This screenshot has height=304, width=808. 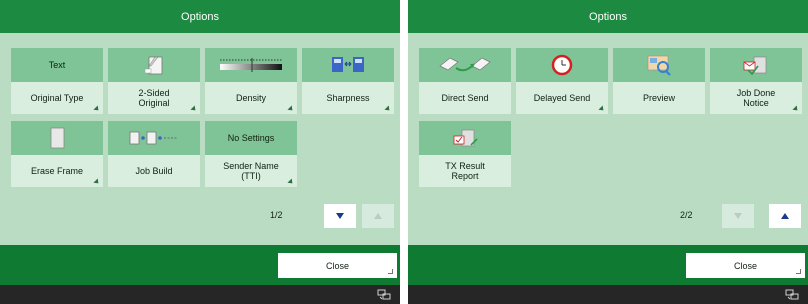 What do you see at coordinates (57, 138) in the screenshot?
I see `erase-frame-page-icon` at bounding box center [57, 138].